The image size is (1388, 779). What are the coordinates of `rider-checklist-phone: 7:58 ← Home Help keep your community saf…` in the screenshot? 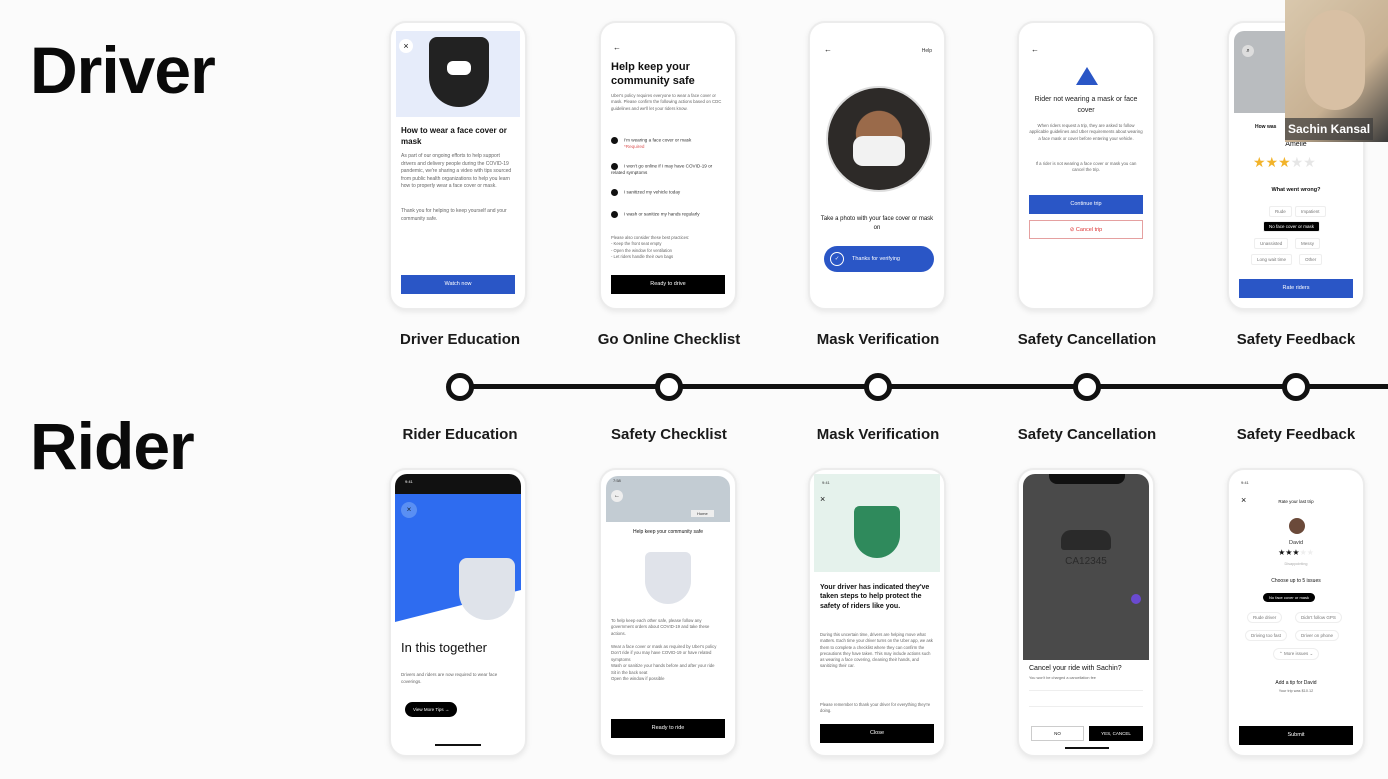 It's located at (668, 612).